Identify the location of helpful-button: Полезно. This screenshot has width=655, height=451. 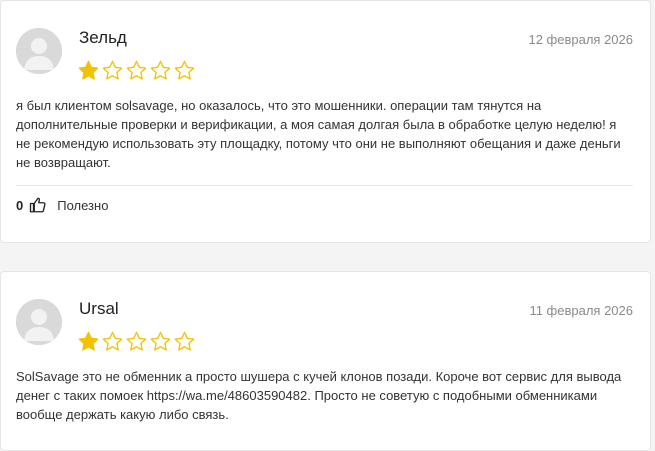
(82, 205).